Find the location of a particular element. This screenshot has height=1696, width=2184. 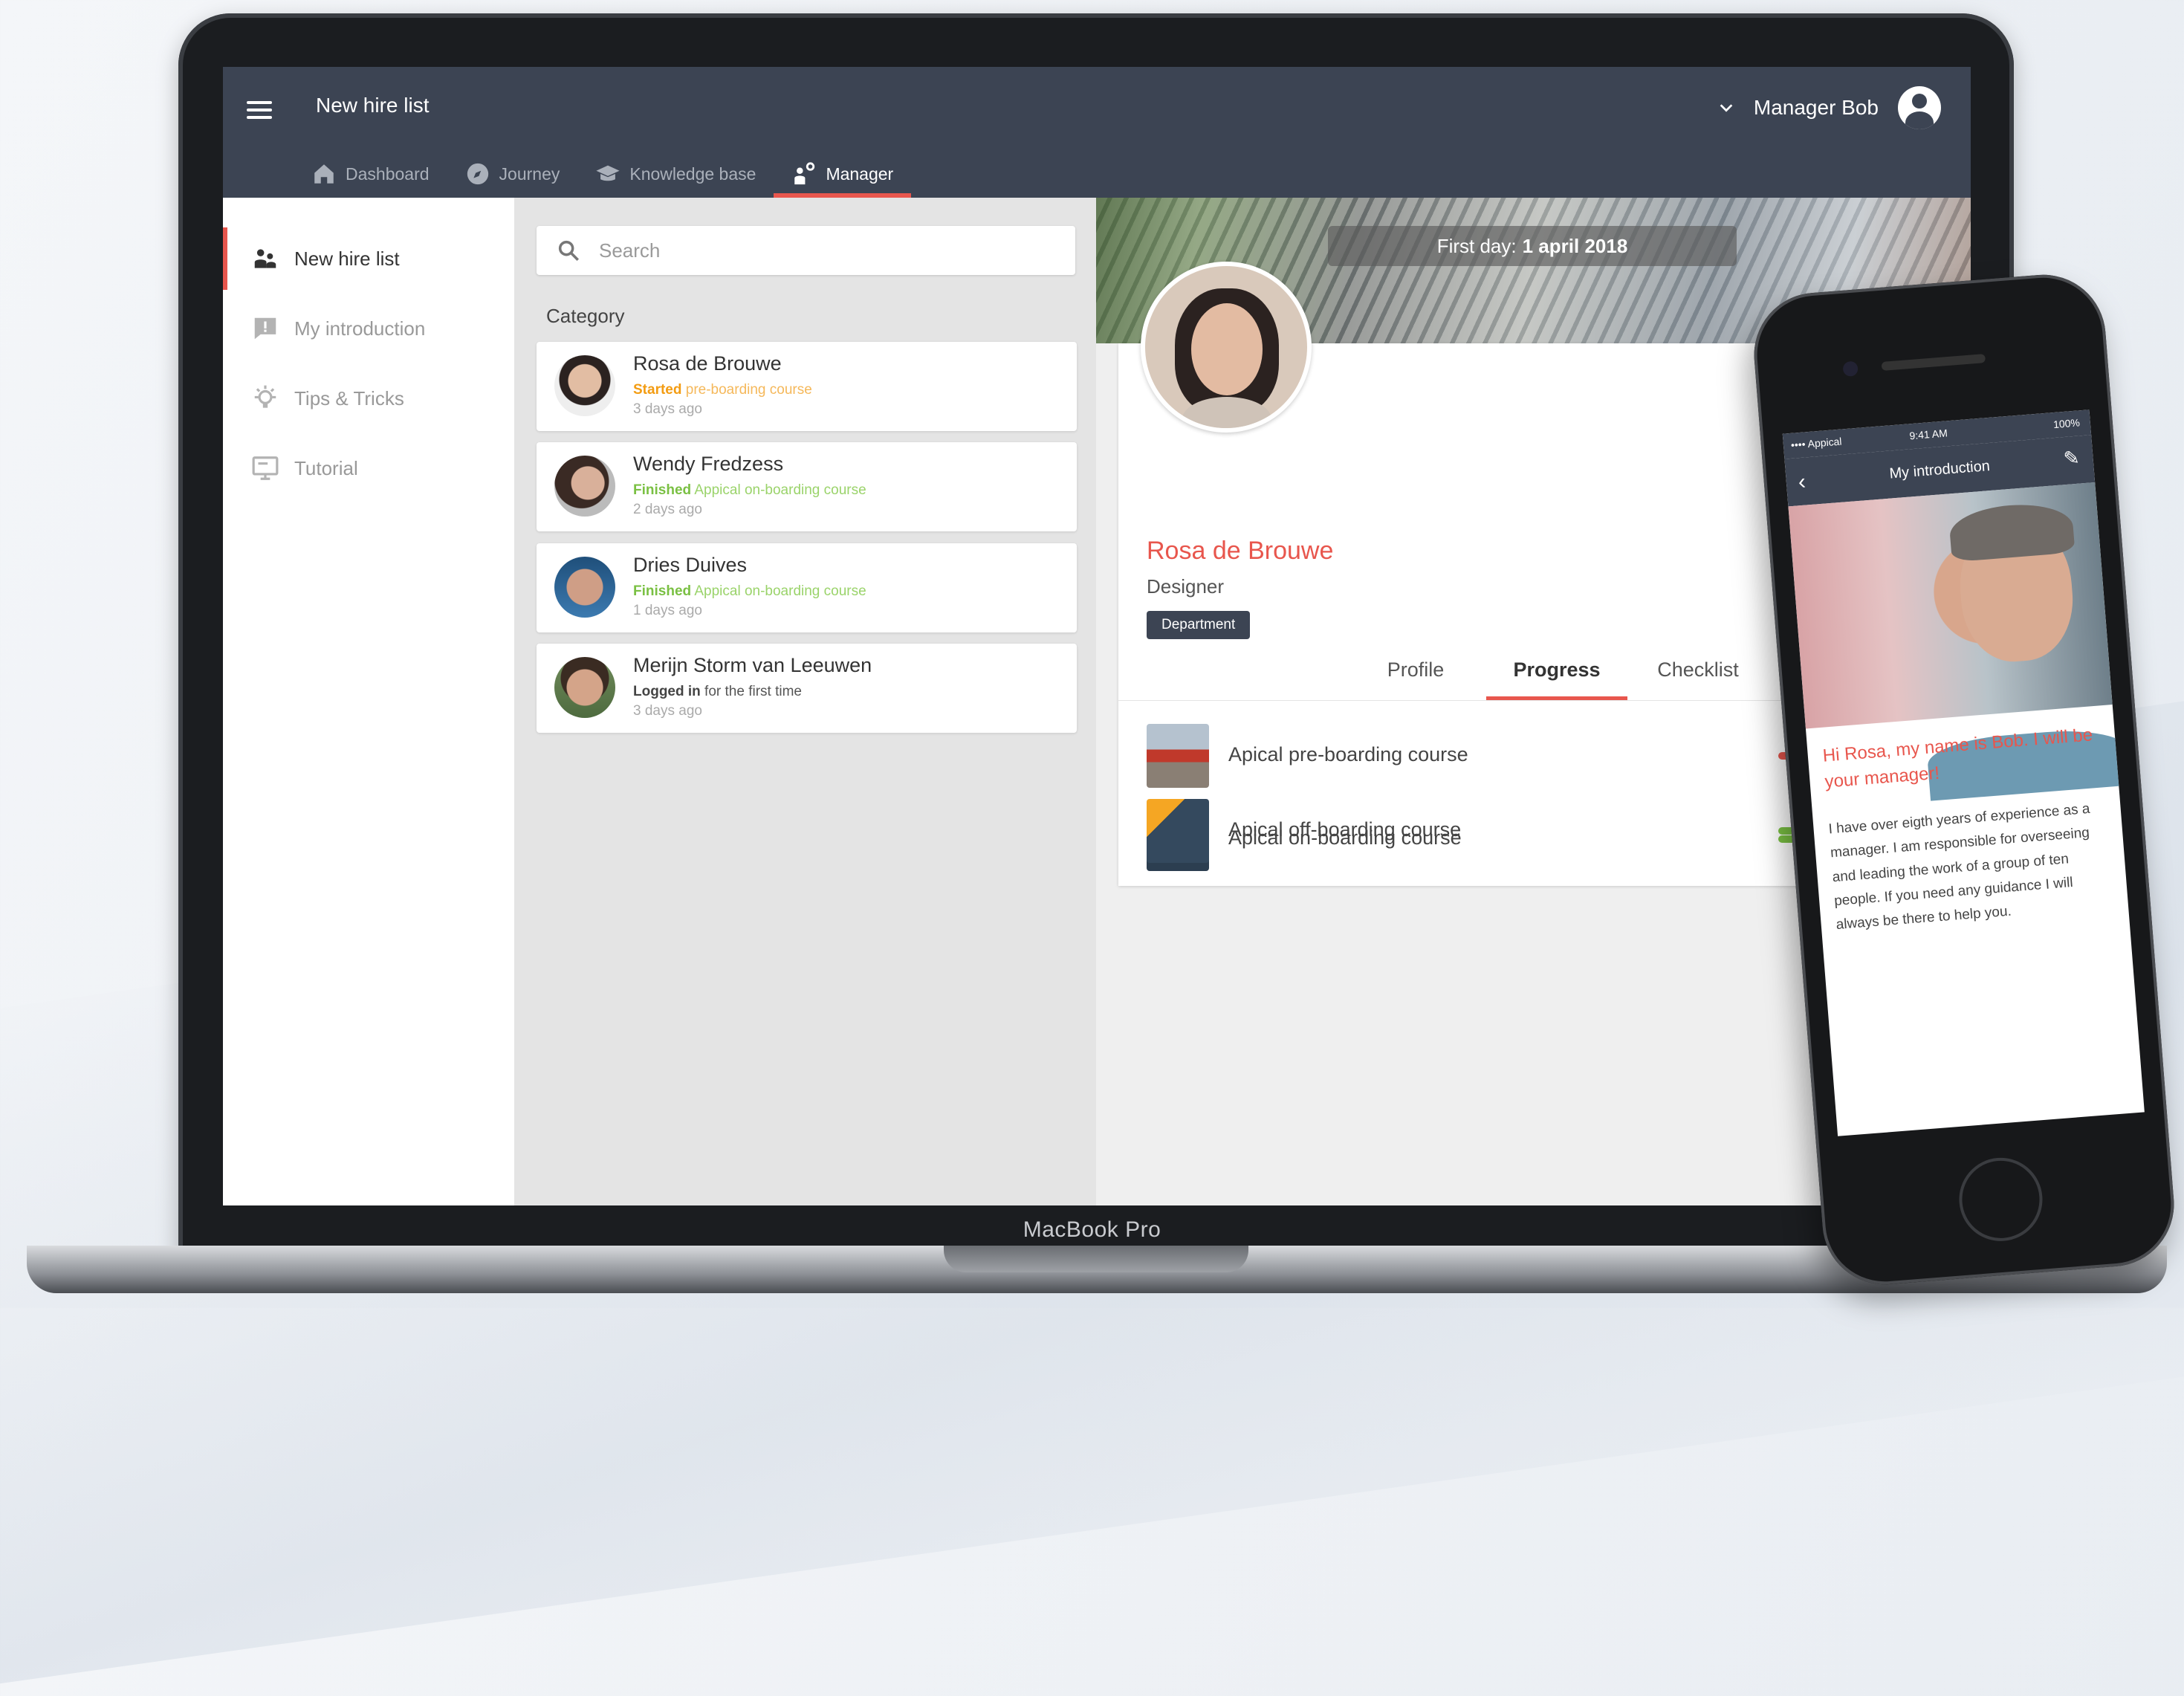

tab-profile: Profile is located at coordinates (1415, 677).